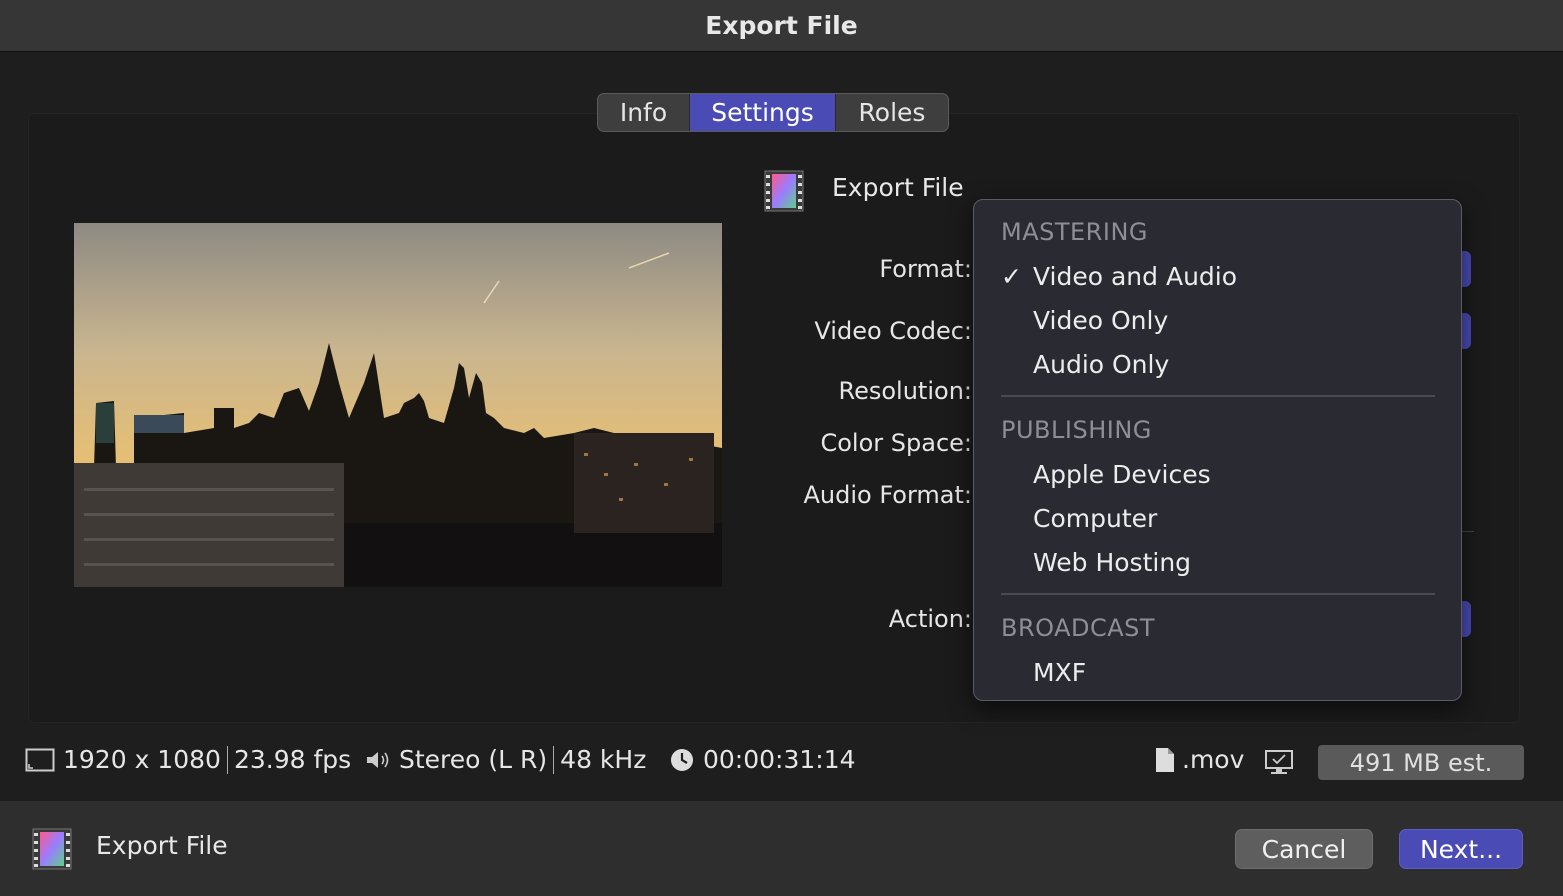  I want to click on resolution-label: Resolution:, so click(905, 391).